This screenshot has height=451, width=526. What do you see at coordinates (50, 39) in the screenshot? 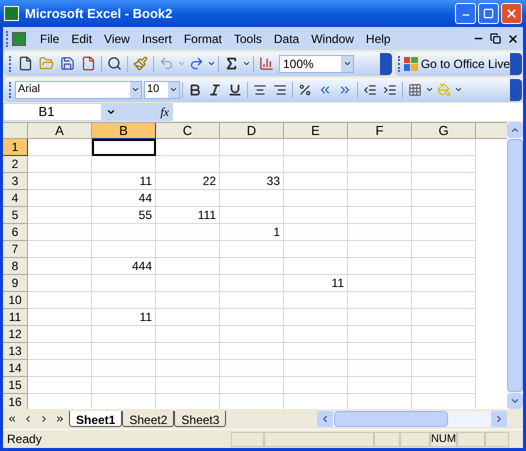
I see `menu-item: File` at bounding box center [50, 39].